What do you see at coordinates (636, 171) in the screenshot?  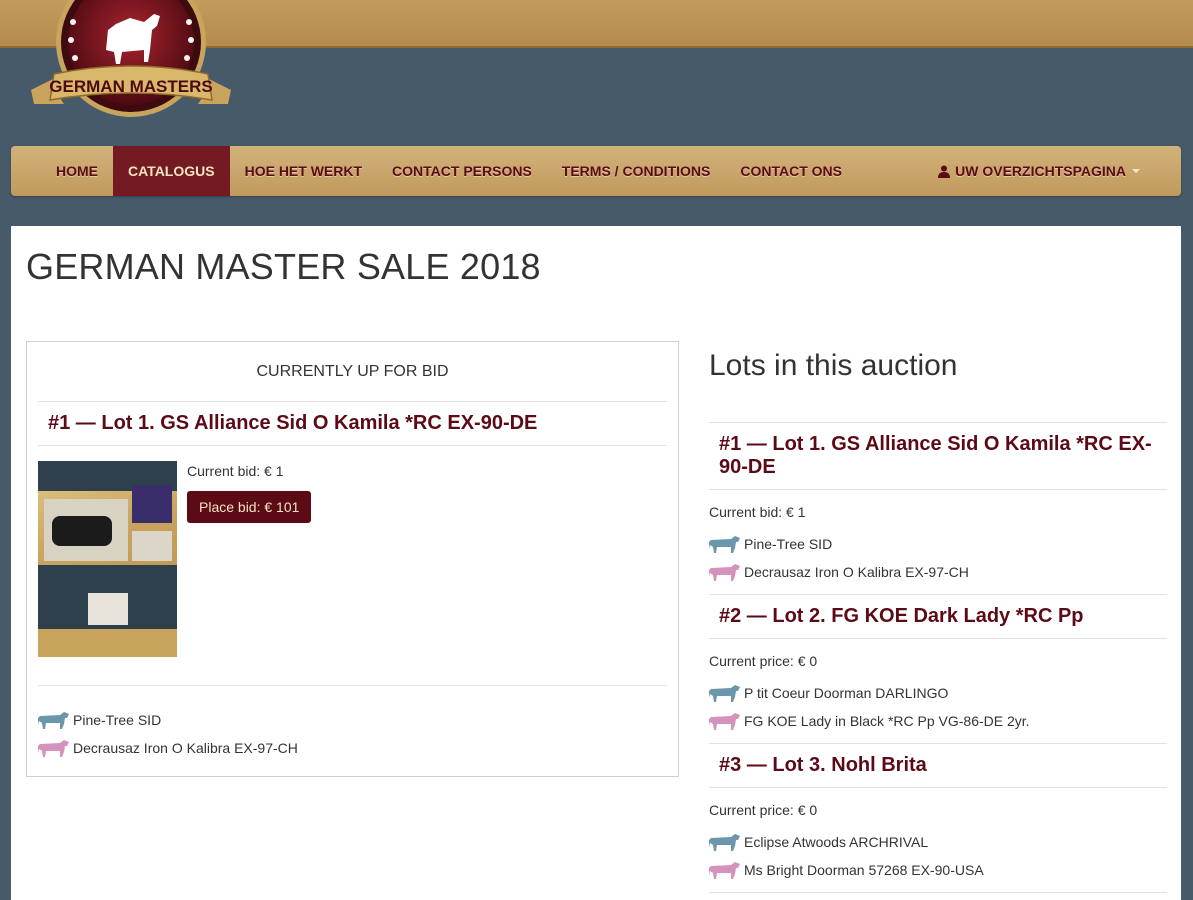 I see `nav-terms-conditions: TERMS / CONDITIONS` at bounding box center [636, 171].